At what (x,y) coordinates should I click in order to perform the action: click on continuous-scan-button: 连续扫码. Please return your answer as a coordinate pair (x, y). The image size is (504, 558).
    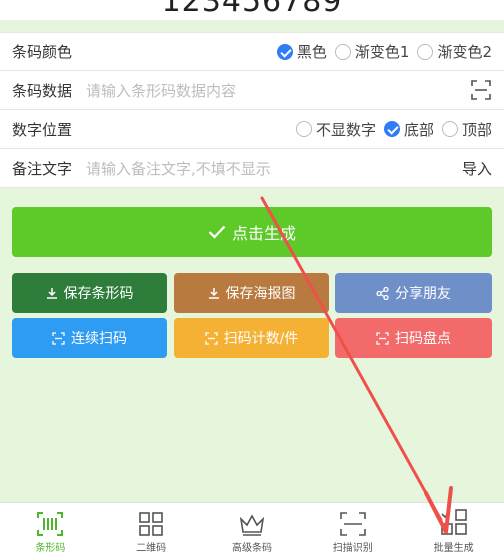
    Looking at the image, I should click on (89, 338).